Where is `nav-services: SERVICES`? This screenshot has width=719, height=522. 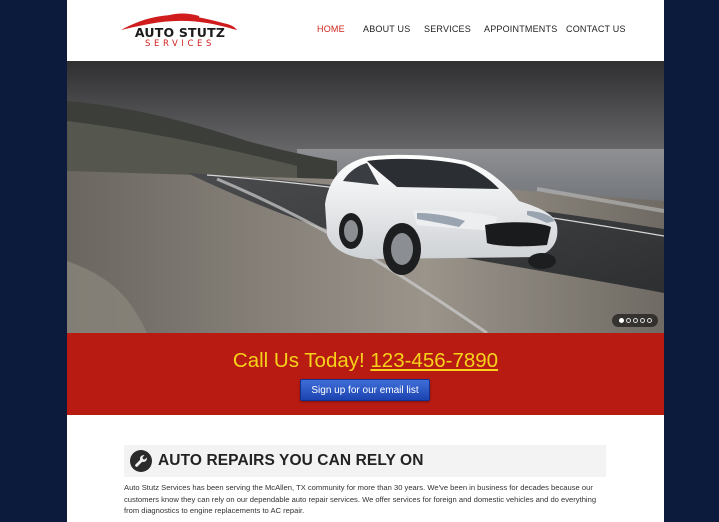
nav-services: SERVICES is located at coordinates (447, 29).